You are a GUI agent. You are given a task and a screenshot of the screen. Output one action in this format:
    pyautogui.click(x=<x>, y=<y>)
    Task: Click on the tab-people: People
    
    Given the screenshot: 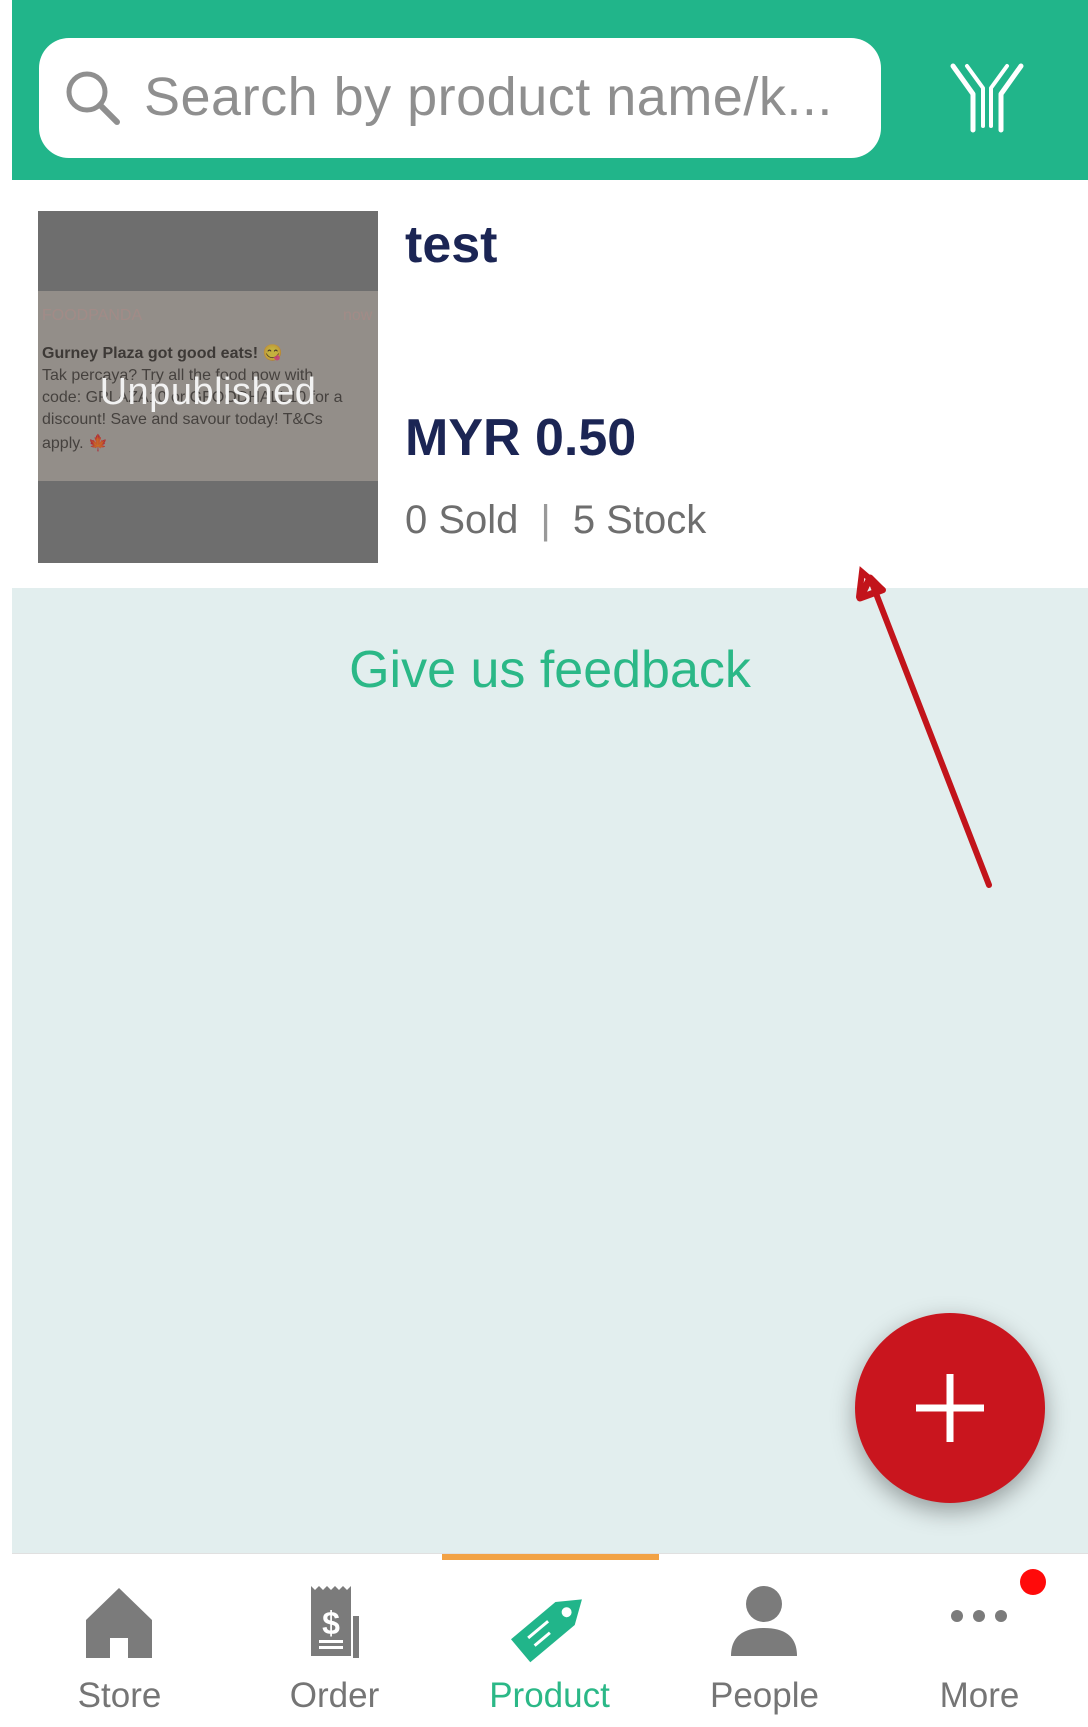 What is the action you would take?
    pyautogui.click(x=764, y=1640)
    